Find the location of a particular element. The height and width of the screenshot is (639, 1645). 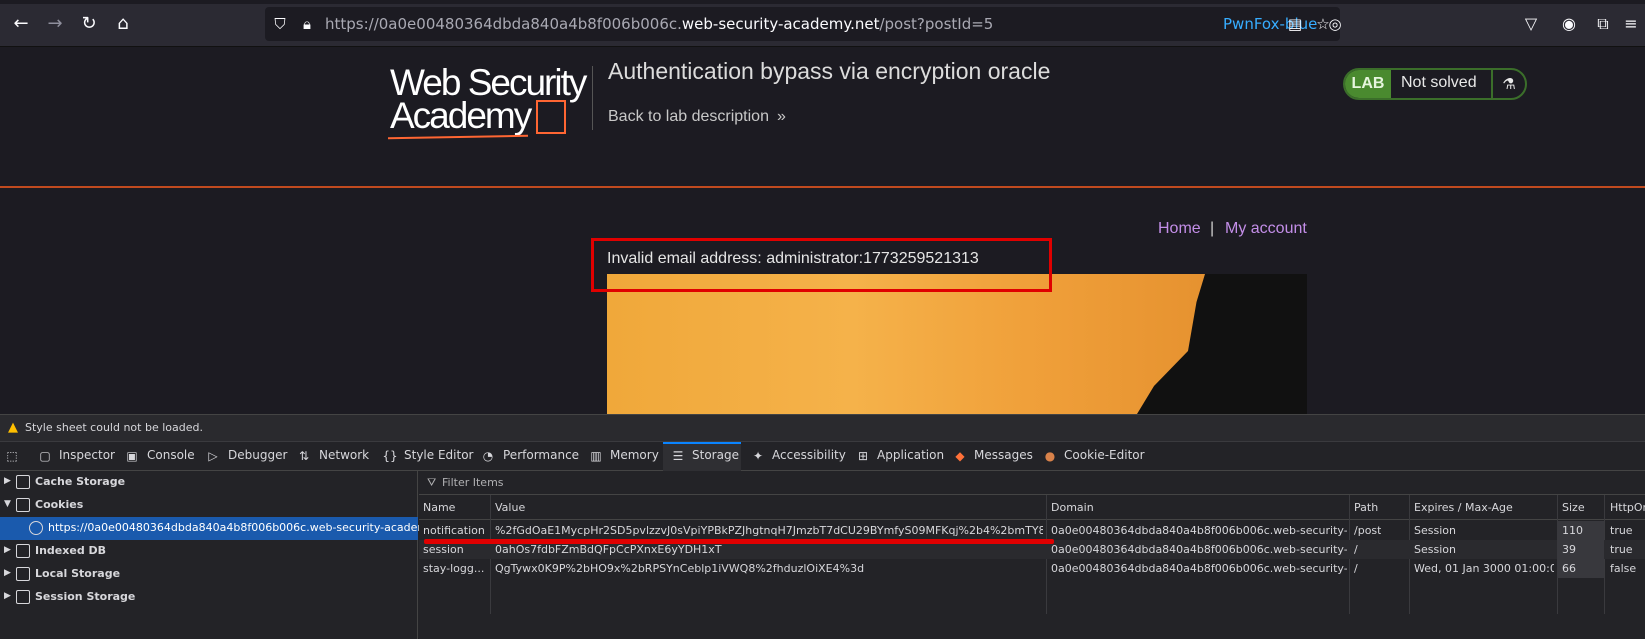

memory-icon: ▥ is located at coordinates (596, 456).